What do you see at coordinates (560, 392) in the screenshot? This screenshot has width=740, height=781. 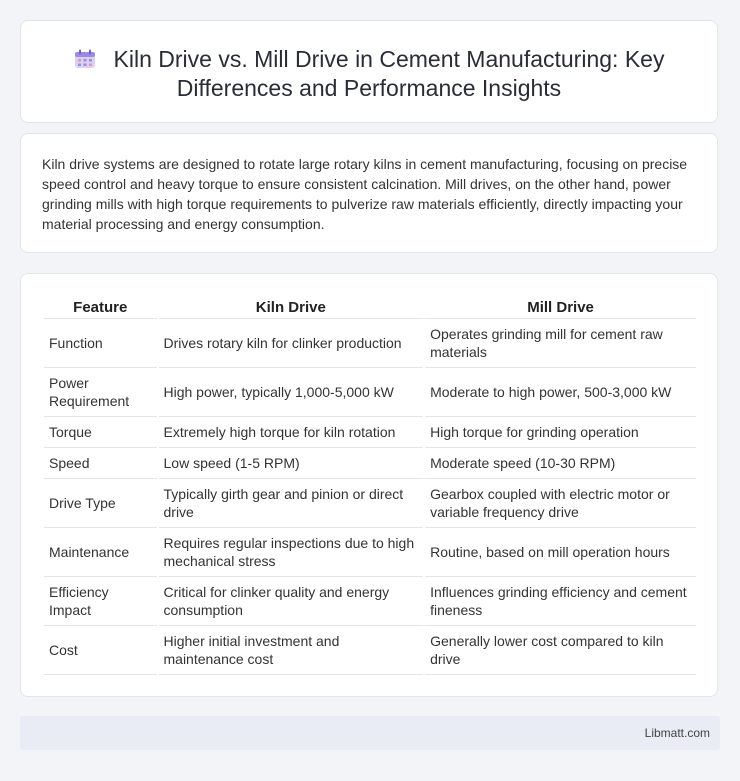 I see `mill-cell: Moderate to high power, 500-3,000 kW` at bounding box center [560, 392].